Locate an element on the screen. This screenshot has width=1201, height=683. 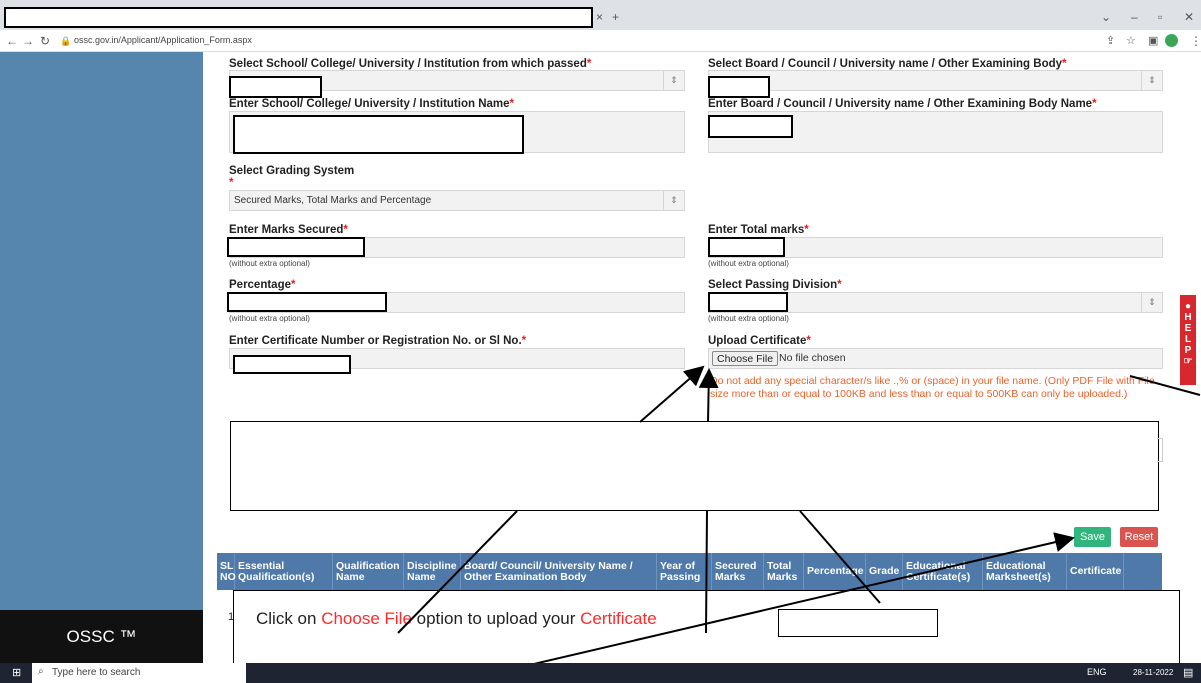
taskbar-search-box: ⌕ Type here to search is located at coordinates (139, 673).